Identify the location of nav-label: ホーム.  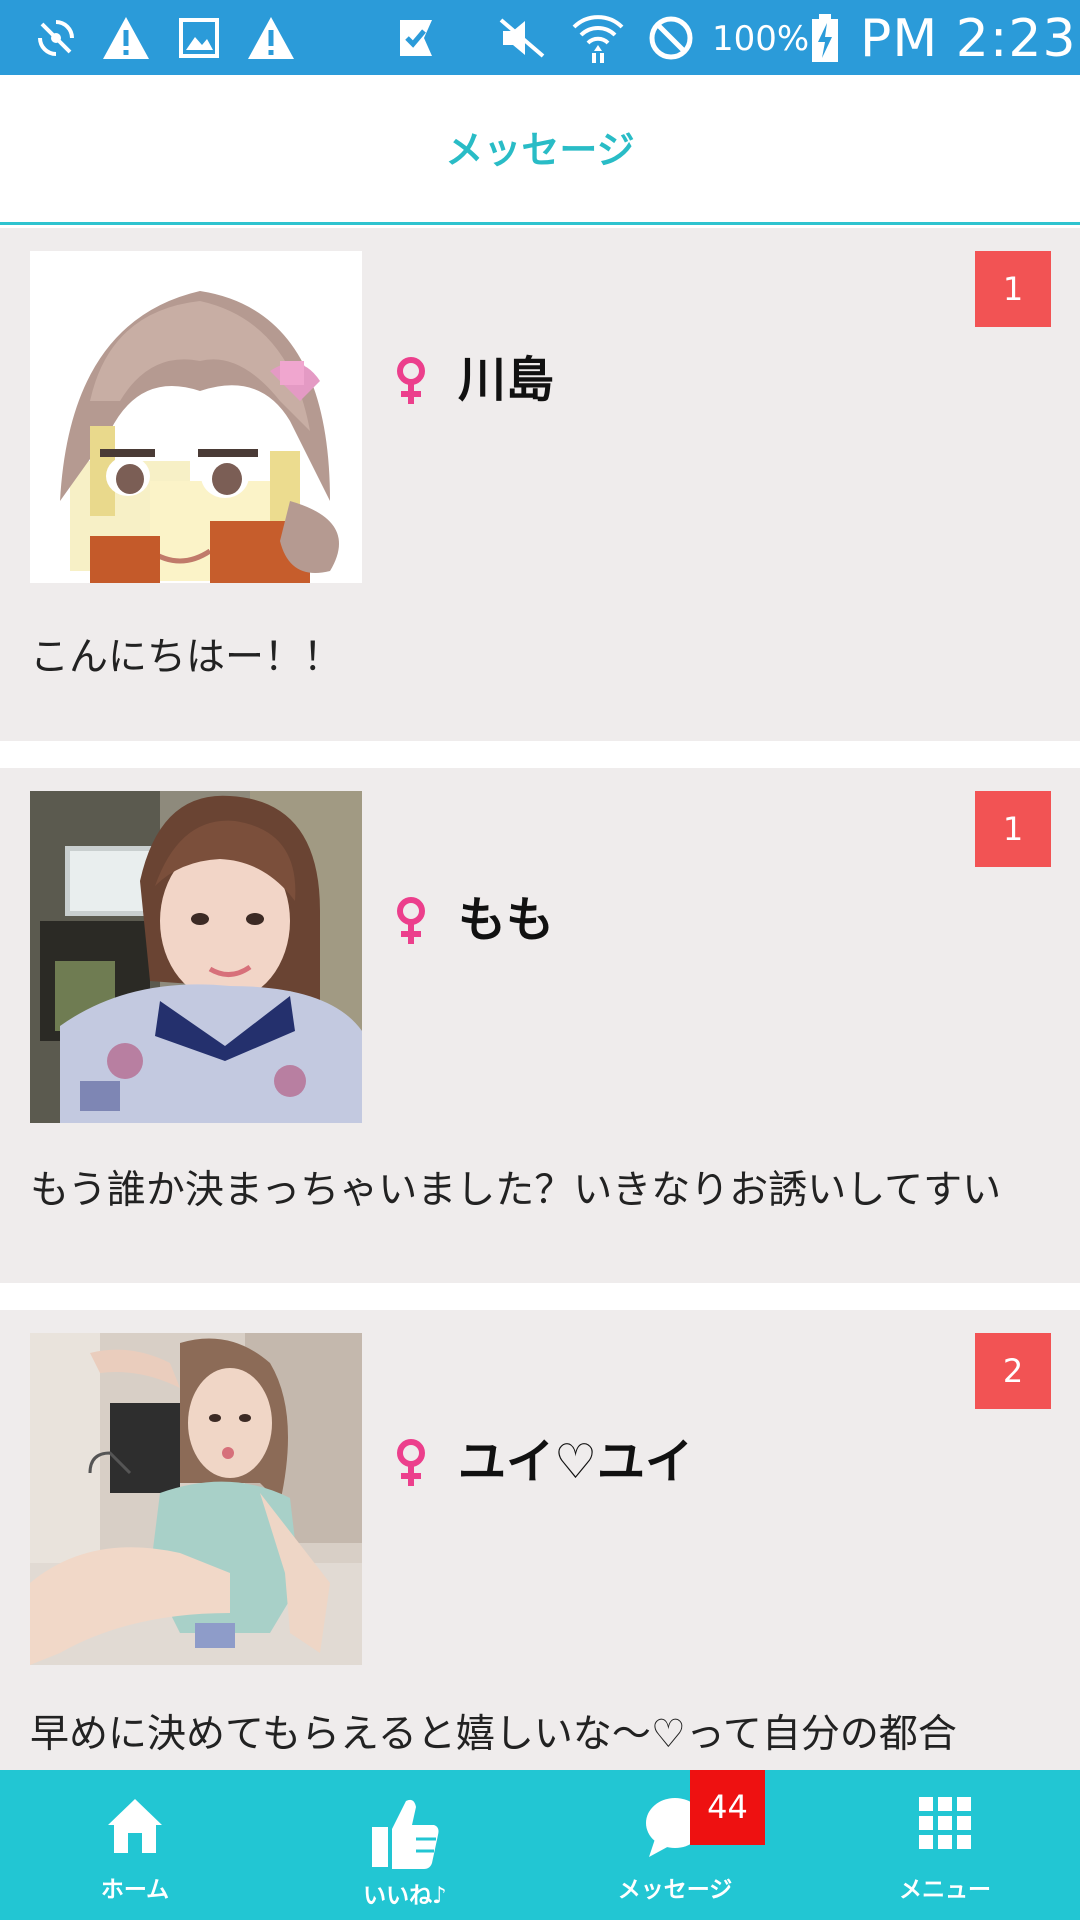
(135, 1890).